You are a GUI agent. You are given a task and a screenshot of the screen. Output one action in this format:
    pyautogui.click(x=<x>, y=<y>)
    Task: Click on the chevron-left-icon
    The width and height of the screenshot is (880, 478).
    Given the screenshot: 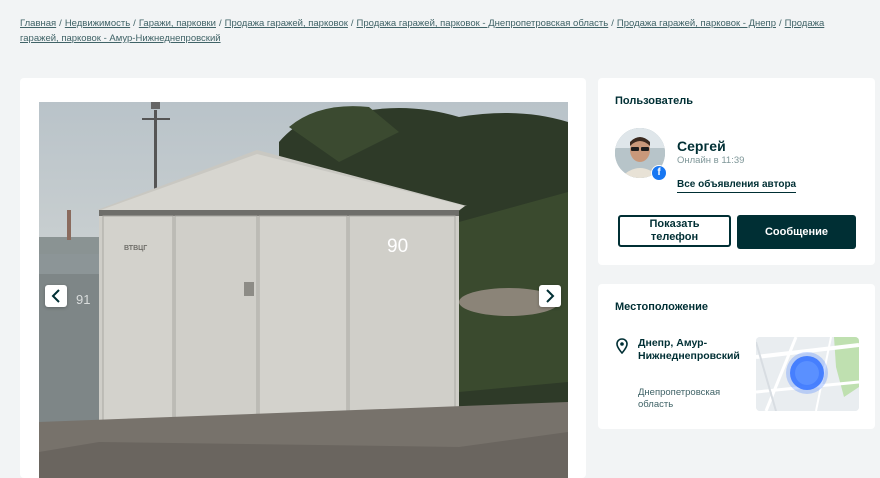 What is the action you would take?
    pyautogui.click(x=55, y=296)
    